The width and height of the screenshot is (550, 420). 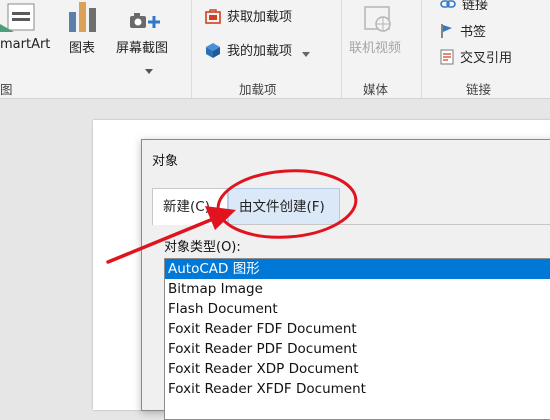 I want to click on list-item: Foxit Reader FDF Document, so click(x=357, y=329).